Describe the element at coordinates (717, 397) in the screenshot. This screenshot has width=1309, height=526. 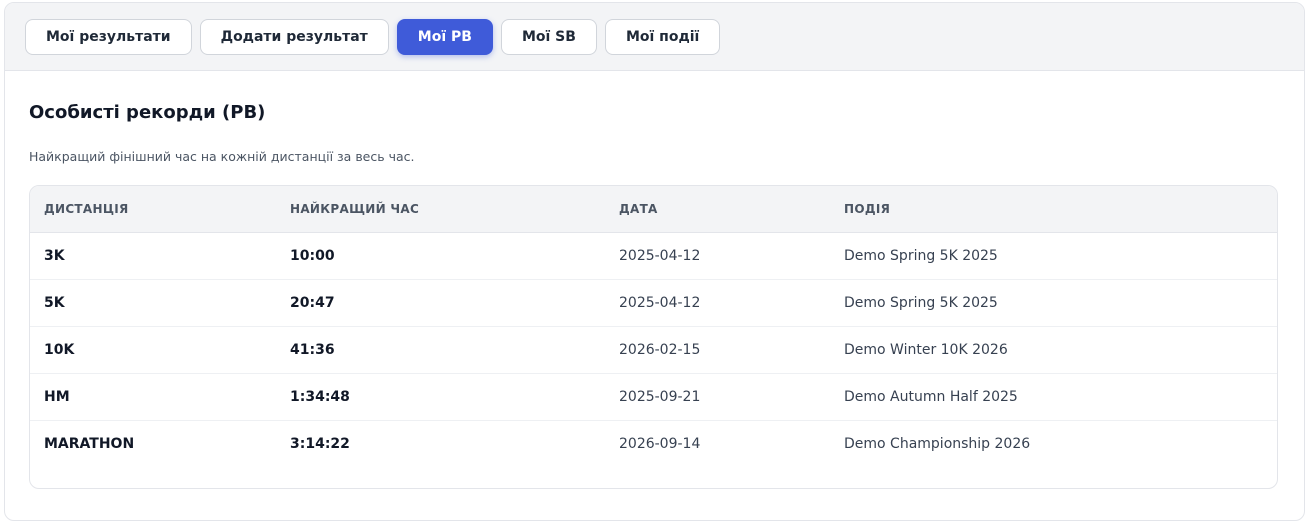
I see `cell-date: 2025-09-21` at that location.